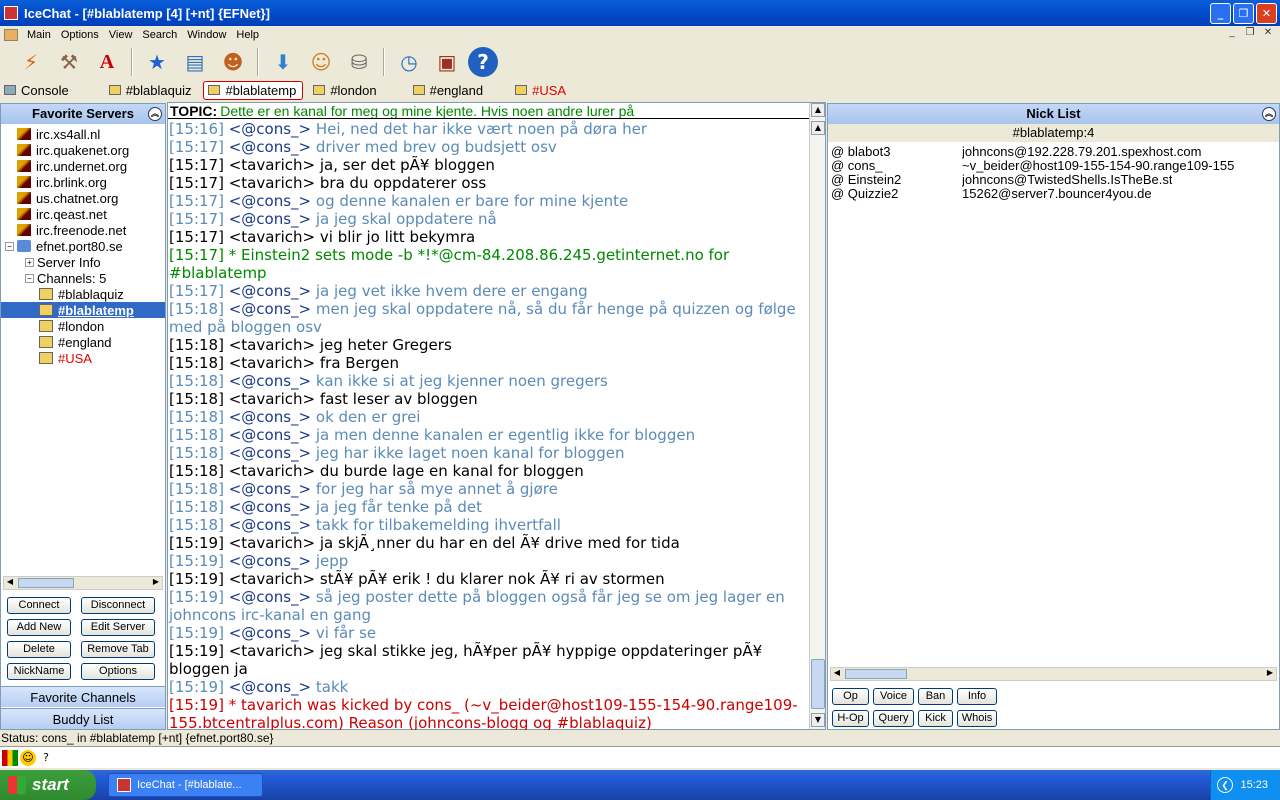  I want to click on start-button: start, so click(48, 785).